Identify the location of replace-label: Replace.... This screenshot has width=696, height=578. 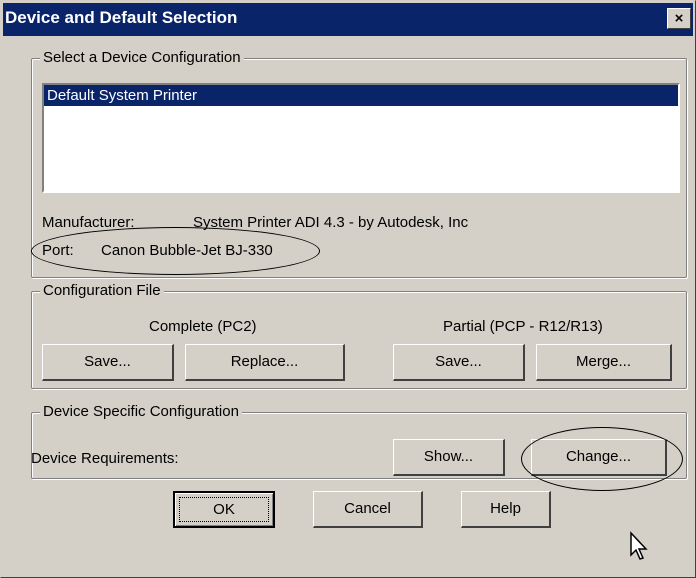
(264, 361).